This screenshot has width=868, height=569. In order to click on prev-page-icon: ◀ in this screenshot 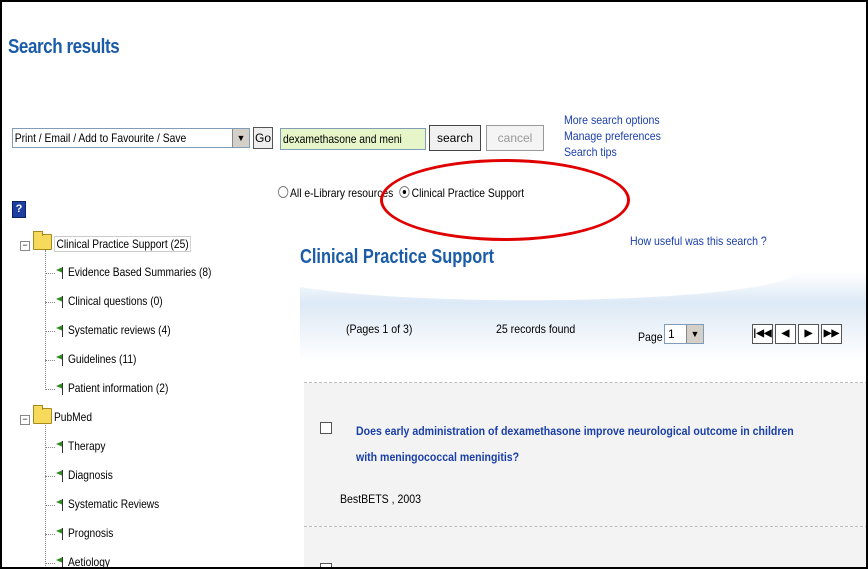, I will do `click(785, 334)`.